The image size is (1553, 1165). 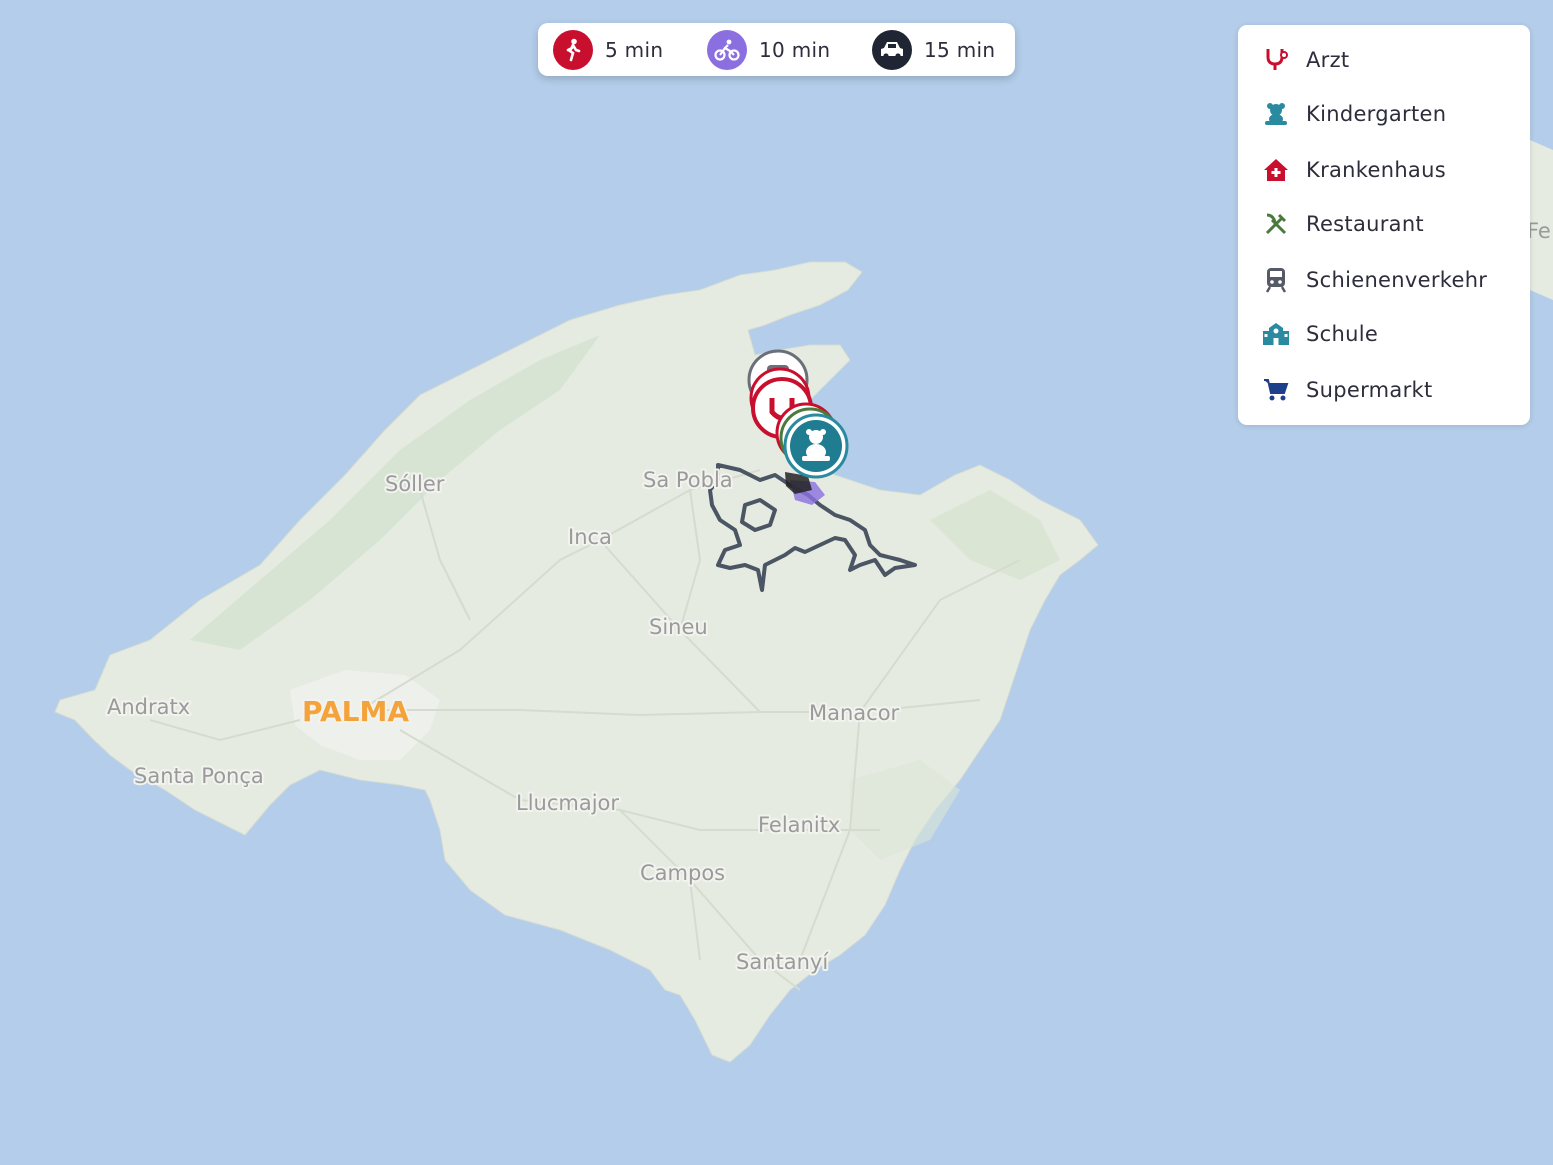 I want to click on travel-time-selector: 5 min 10 min 15 min, so click(x=776, y=49).